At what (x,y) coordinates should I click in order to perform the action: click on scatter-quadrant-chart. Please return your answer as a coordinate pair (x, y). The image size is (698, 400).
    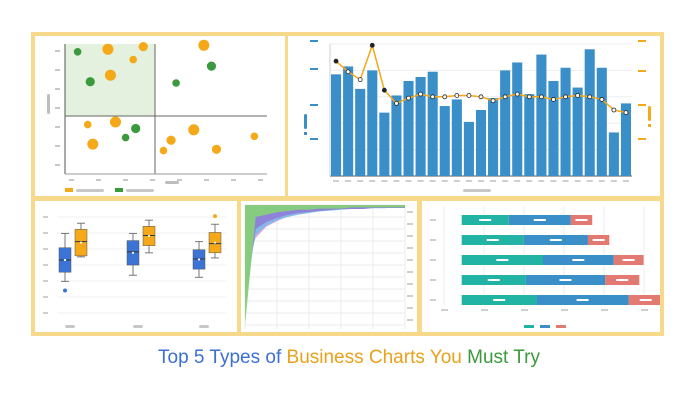
    Looking at the image, I should click on (157, 115).